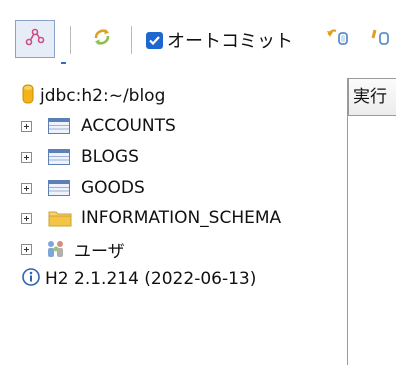  I want to click on check-icon, so click(154, 40).